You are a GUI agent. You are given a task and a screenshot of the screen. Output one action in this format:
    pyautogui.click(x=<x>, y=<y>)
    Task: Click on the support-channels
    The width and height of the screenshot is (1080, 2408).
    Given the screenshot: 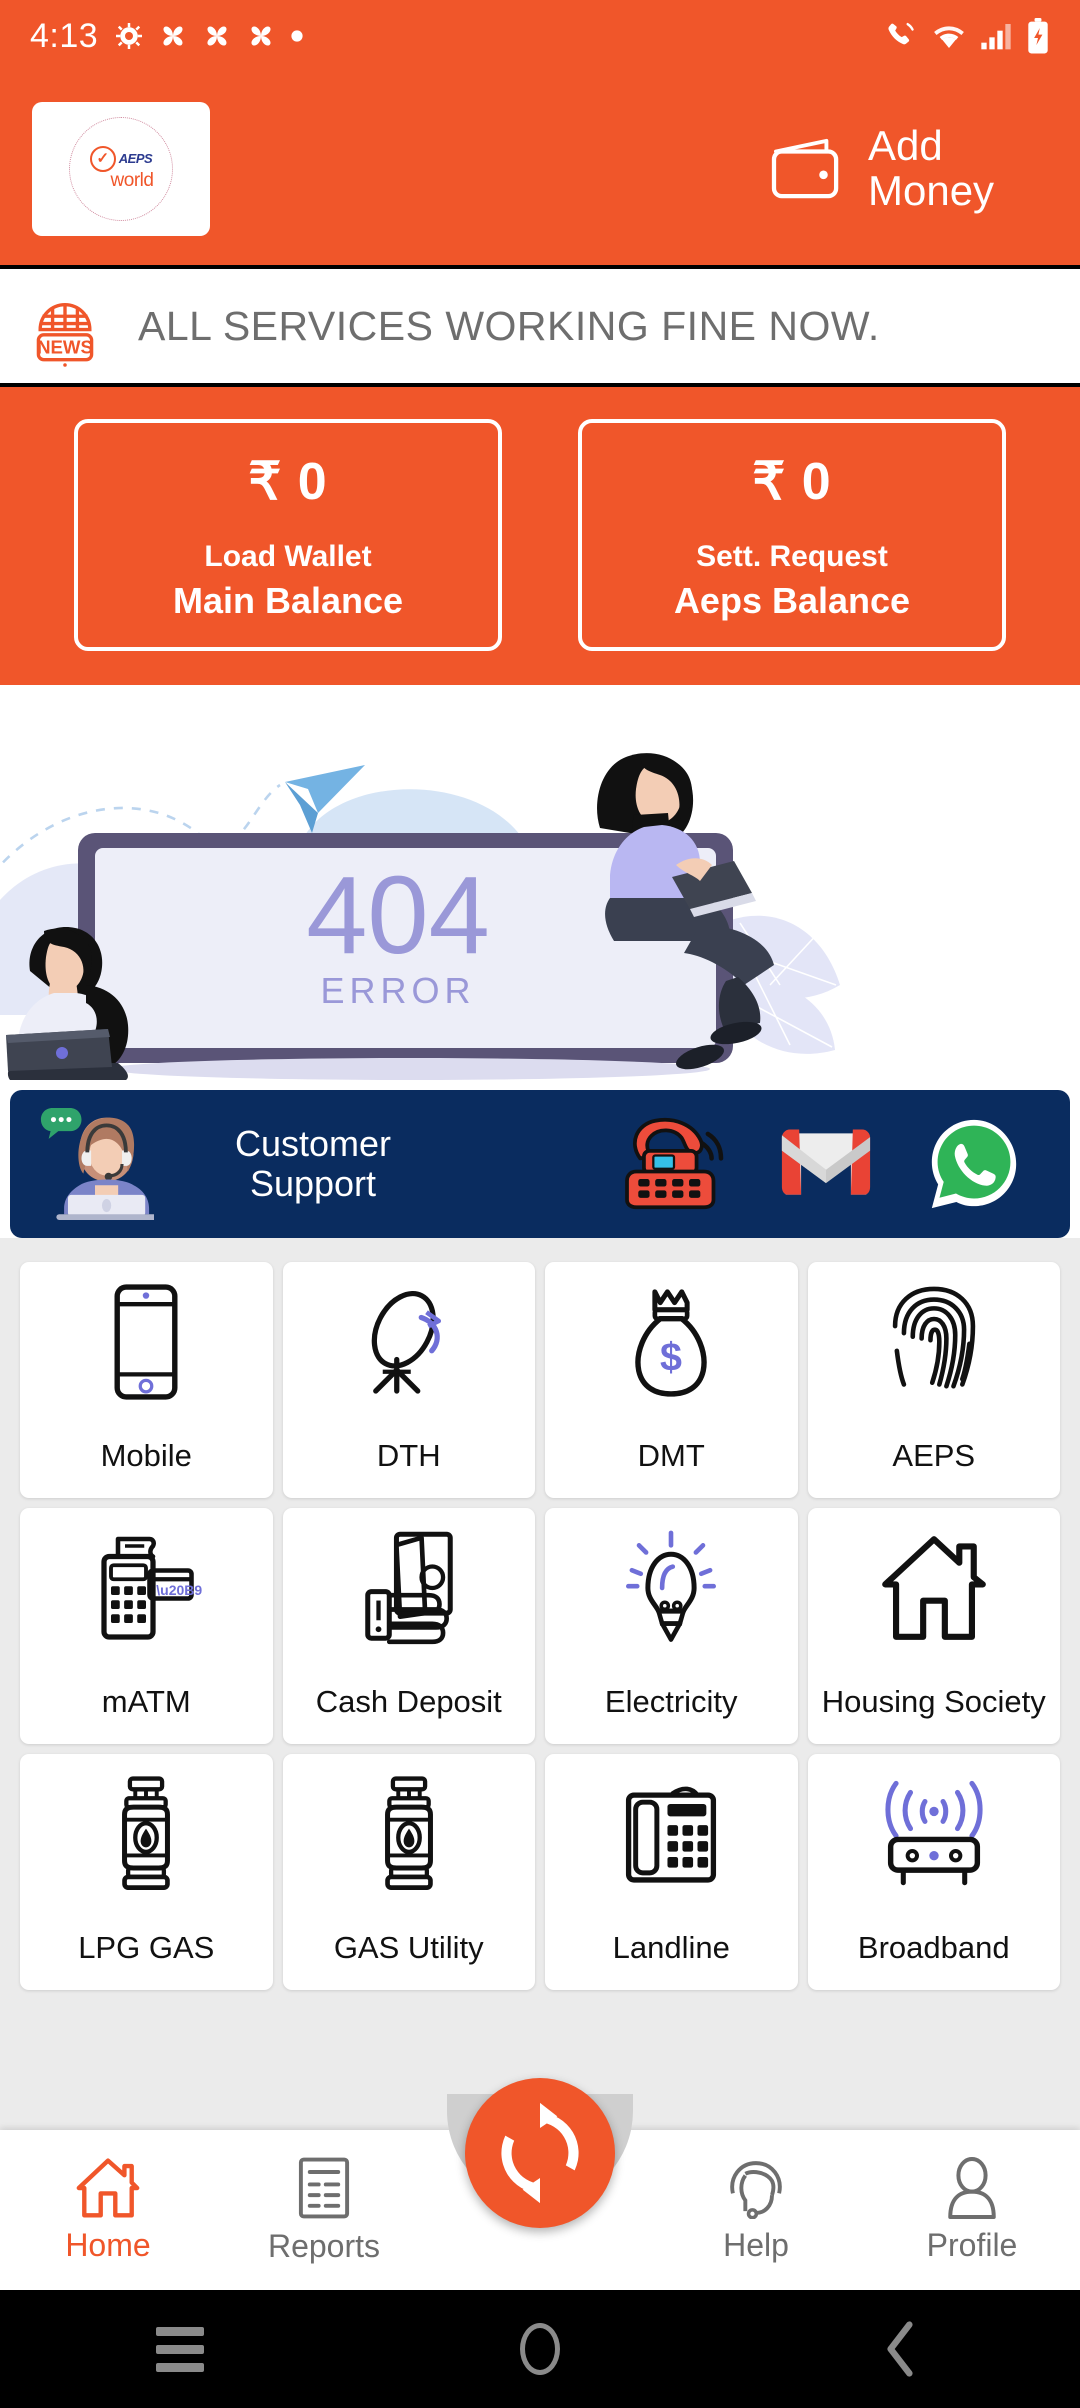 What is the action you would take?
    pyautogui.click(x=834, y=1164)
    